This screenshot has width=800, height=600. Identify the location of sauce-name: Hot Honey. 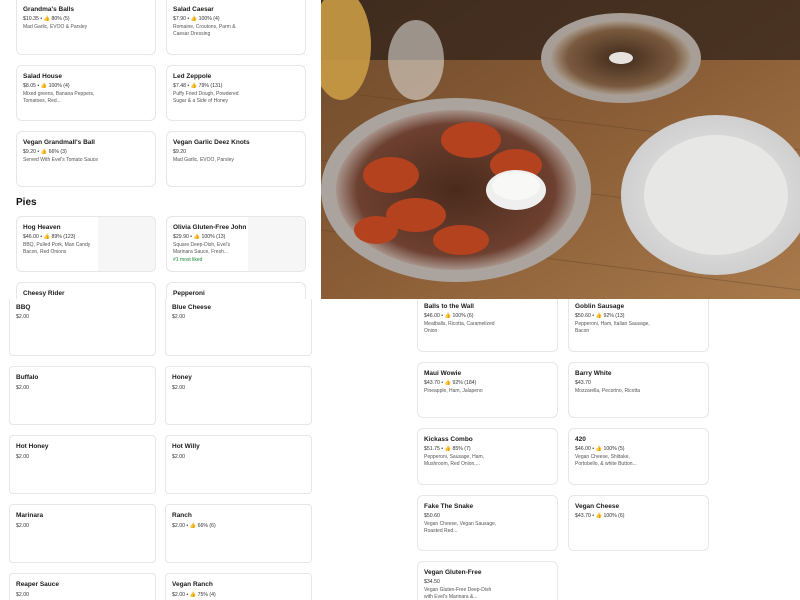
(32, 446).